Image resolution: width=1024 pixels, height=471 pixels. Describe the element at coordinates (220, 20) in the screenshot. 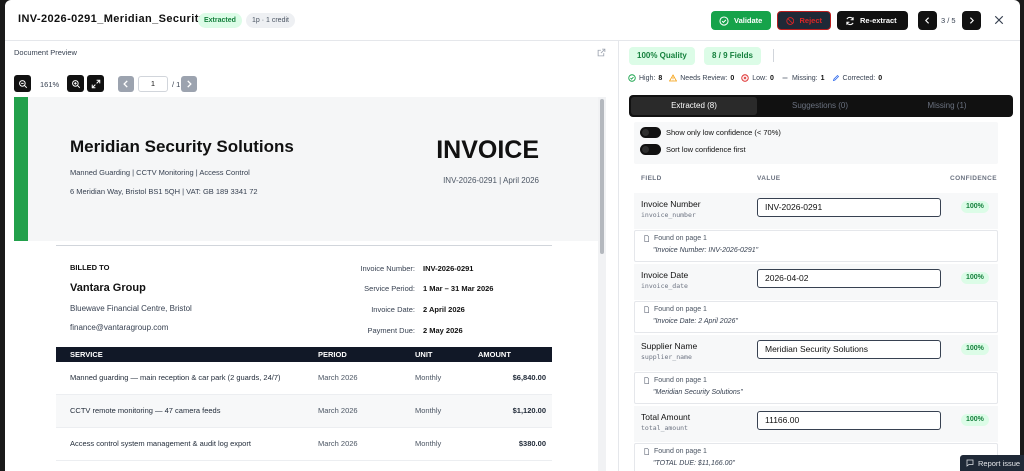

I see `status-badge: Extracted` at that location.